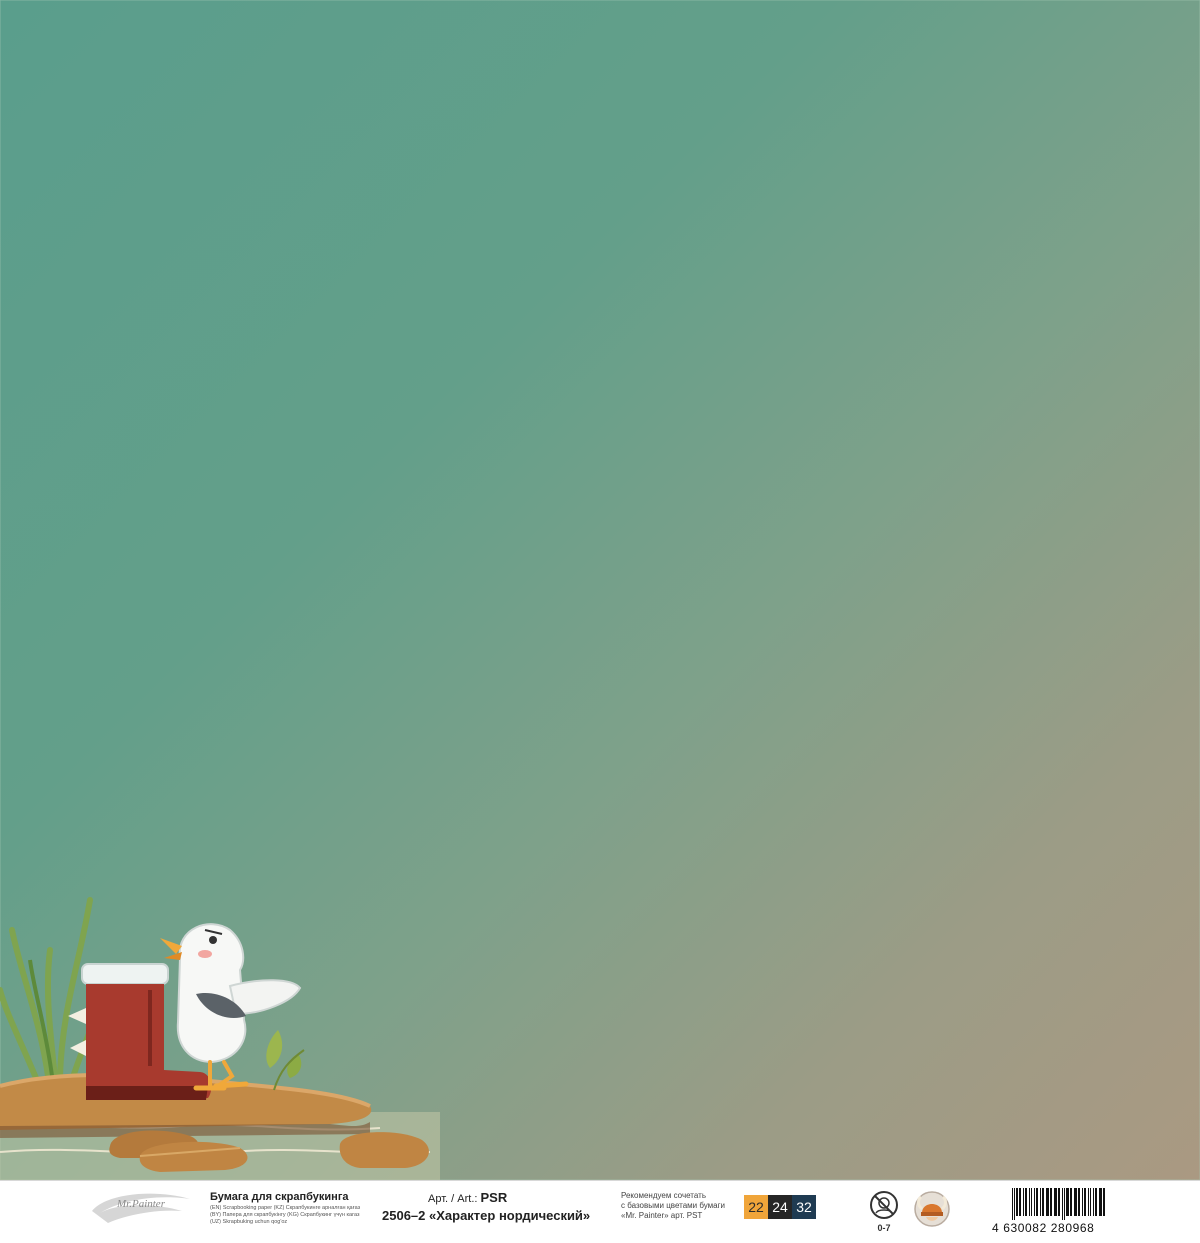 This screenshot has width=1200, height=1243. What do you see at coordinates (494, 1197) in the screenshot?
I see `article-code: PSR` at bounding box center [494, 1197].